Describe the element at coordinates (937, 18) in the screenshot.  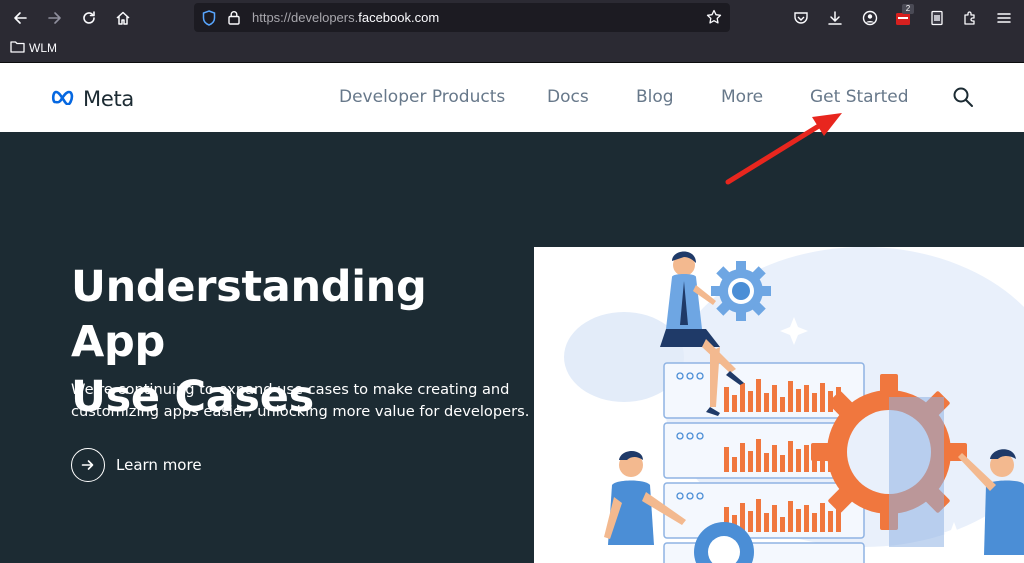
I see `page-icon` at that location.